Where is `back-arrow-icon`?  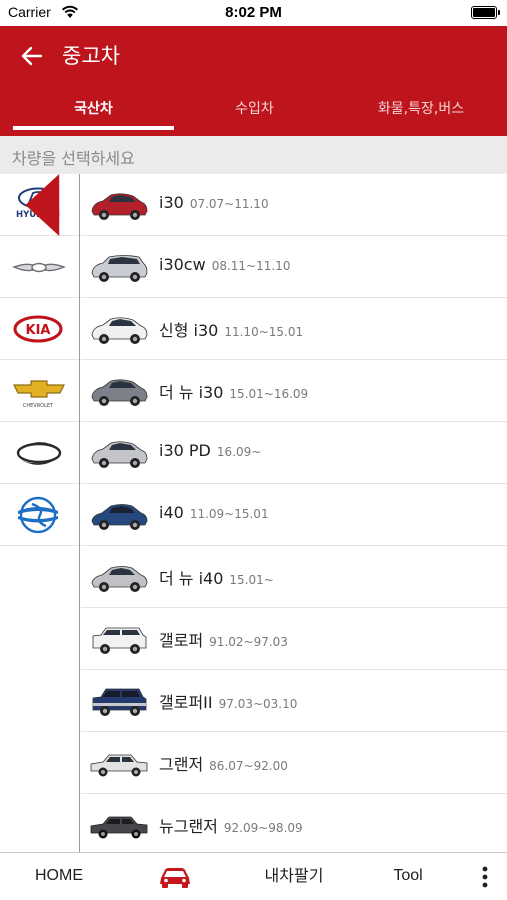
back-arrow-icon is located at coordinates (32, 56).